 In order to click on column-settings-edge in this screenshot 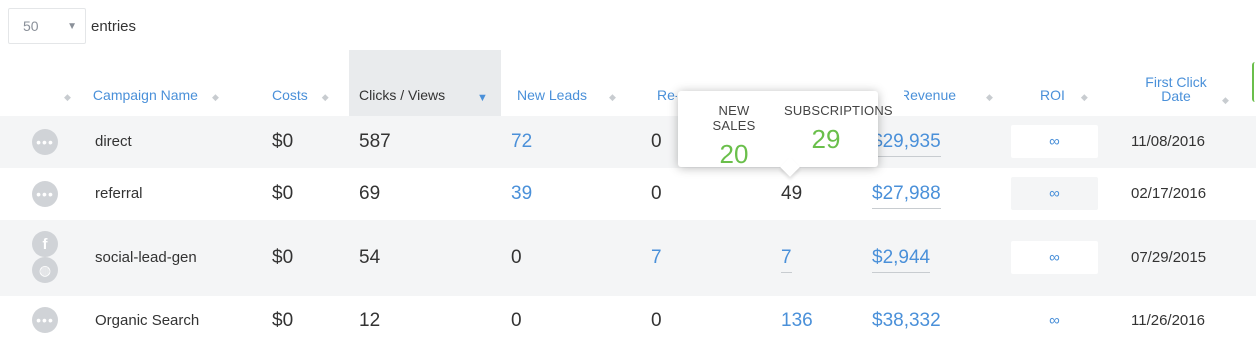, I will do `click(1254, 82)`.